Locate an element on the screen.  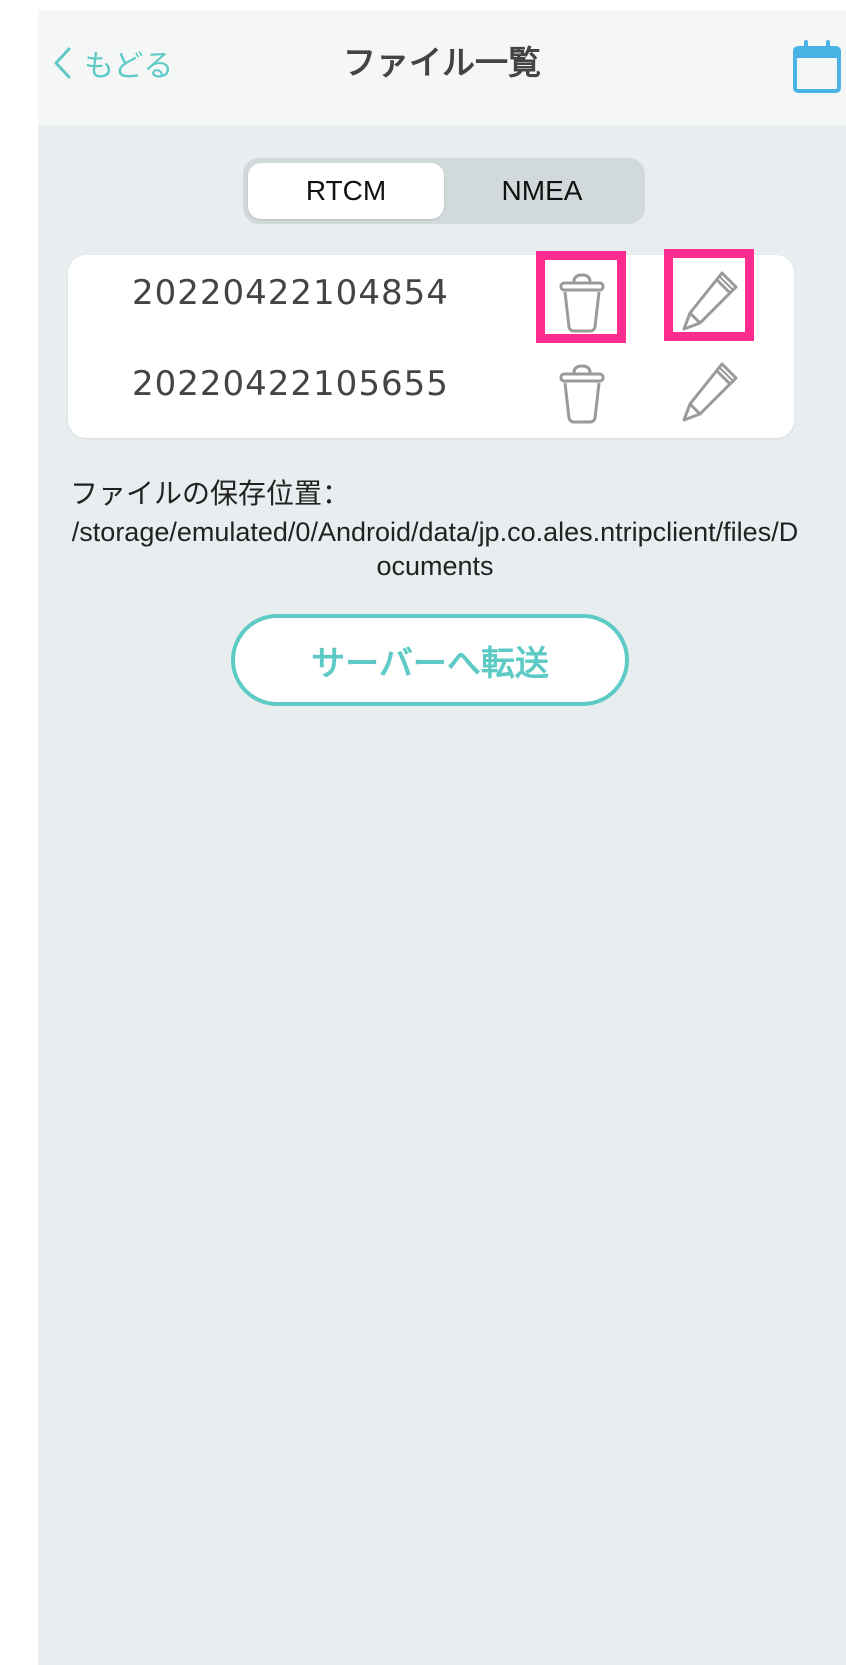
file-row: 20220422104854 is located at coordinates (431, 297).